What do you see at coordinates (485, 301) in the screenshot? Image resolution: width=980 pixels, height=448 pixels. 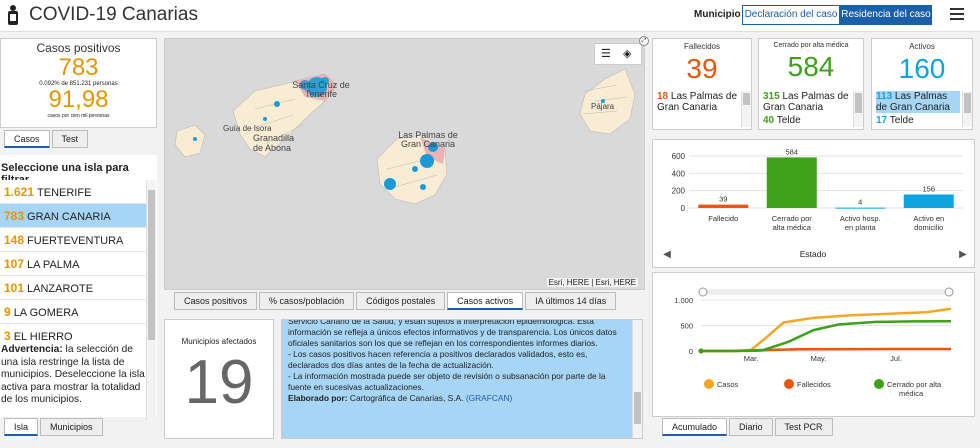 I see `tab-casos-activos: Casos activos` at bounding box center [485, 301].